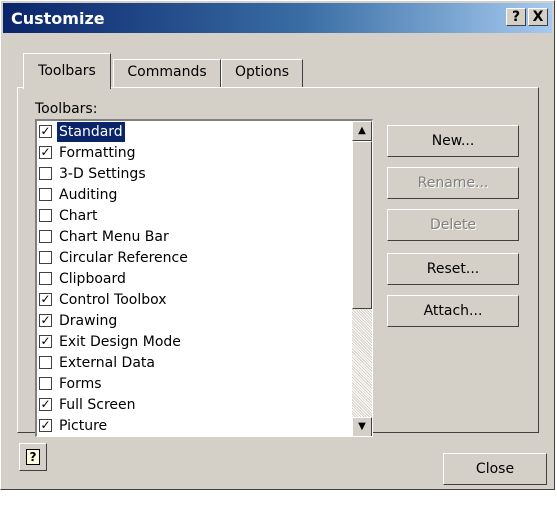 The width and height of the screenshot is (557, 508). What do you see at coordinates (123, 258) in the screenshot?
I see `toolbar-list-item-label: Circular Reference` at bounding box center [123, 258].